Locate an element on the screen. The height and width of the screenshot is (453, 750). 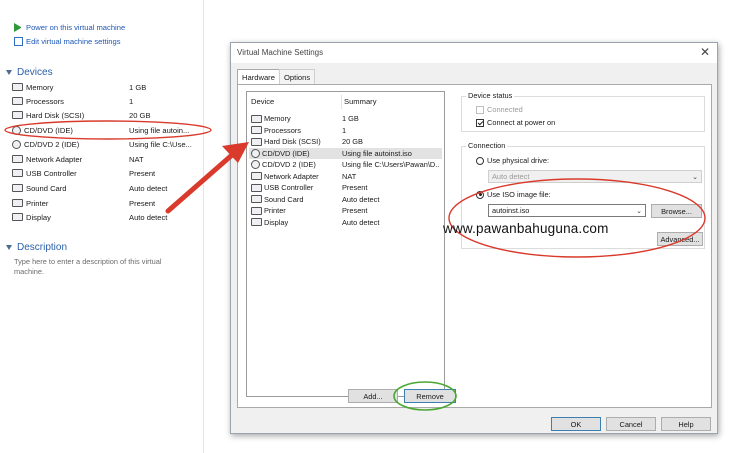
device-name: Processors is located at coordinates (45, 101).